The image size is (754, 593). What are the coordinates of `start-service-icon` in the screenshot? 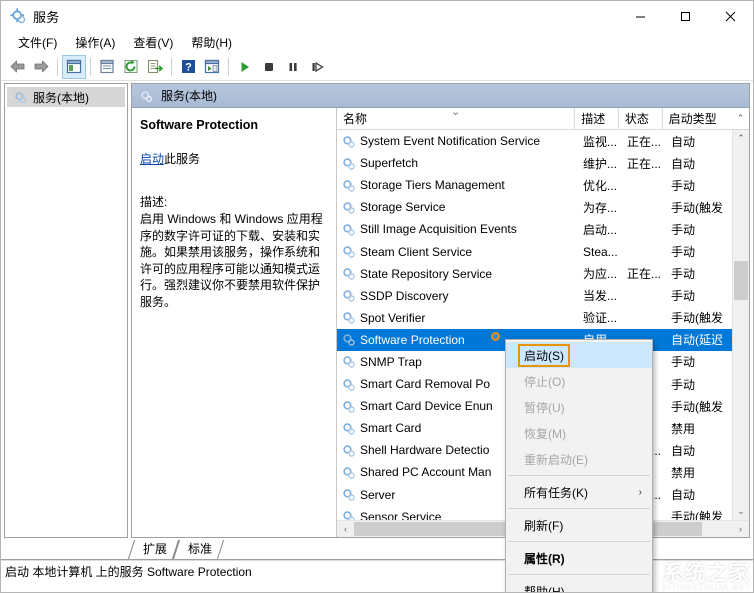 It's located at (245, 67).